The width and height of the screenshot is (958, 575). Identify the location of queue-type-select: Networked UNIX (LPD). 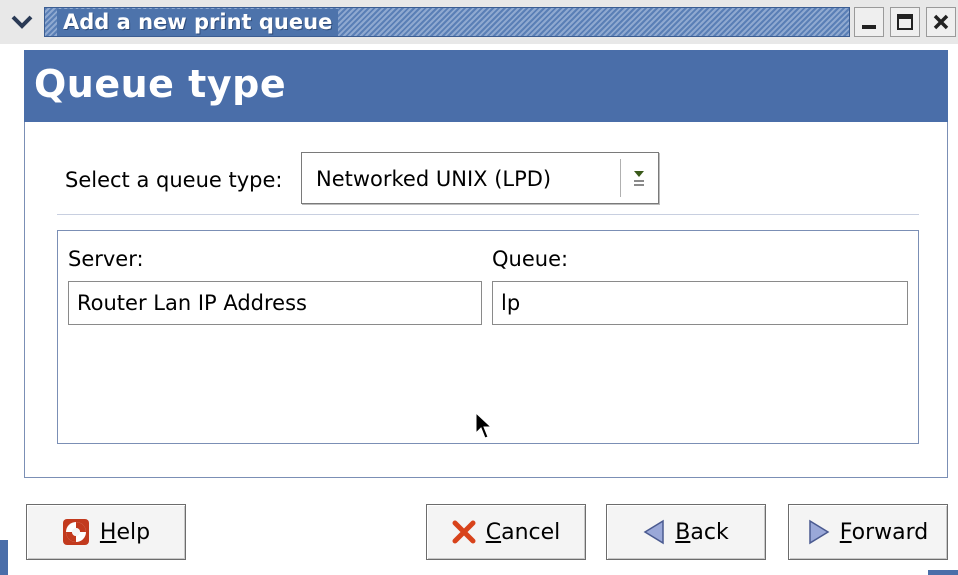
(480, 178).